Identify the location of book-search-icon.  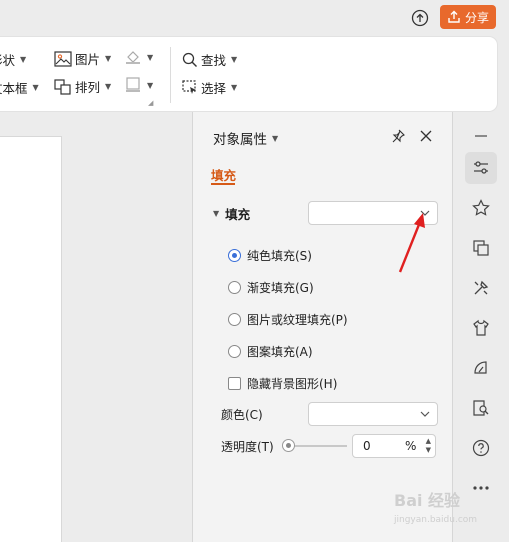
(481, 408).